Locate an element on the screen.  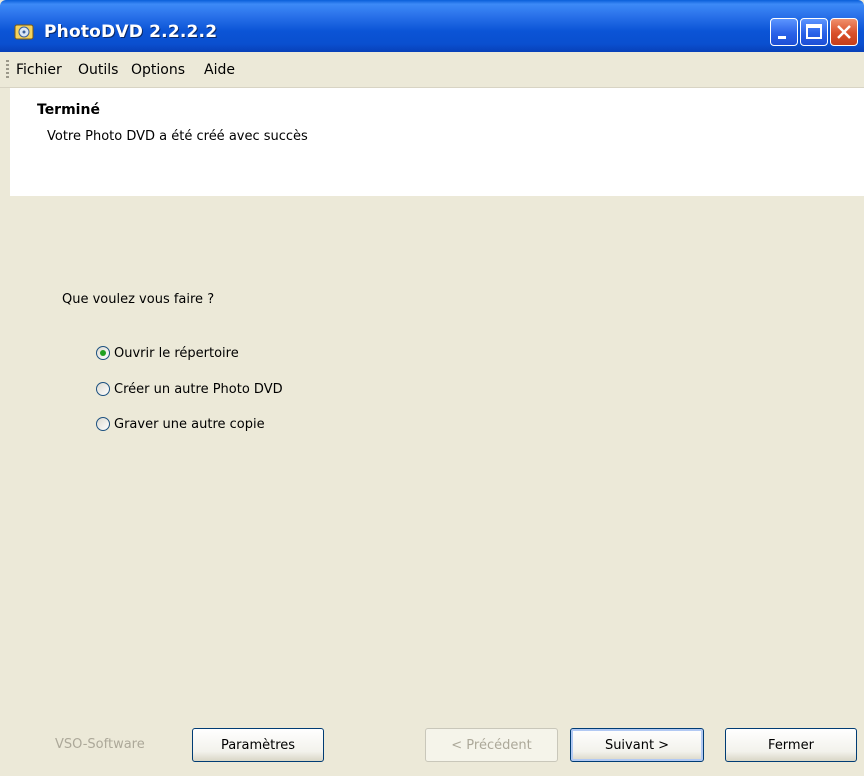
question-label: Que voulez vous faire ? is located at coordinates (138, 299).